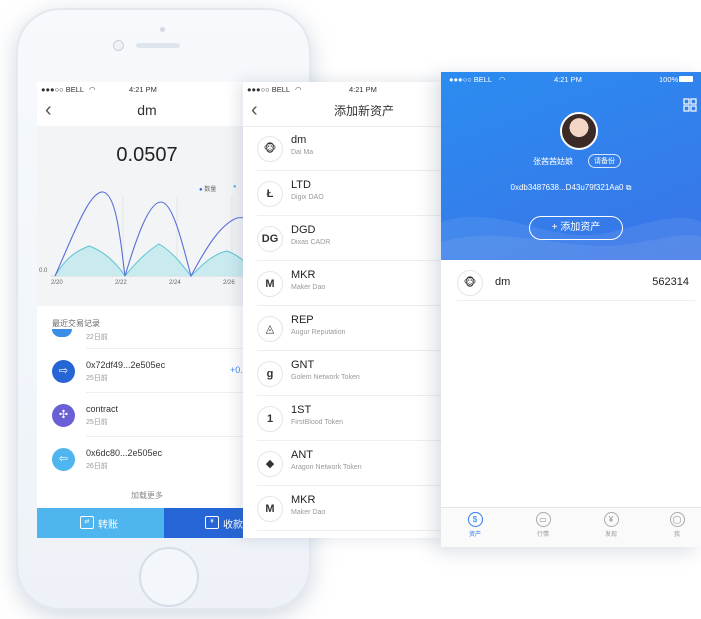 The width and height of the screenshot is (701, 619). What do you see at coordinates (97, 466) in the screenshot?
I see `transaction-date: 26日前` at bounding box center [97, 466].